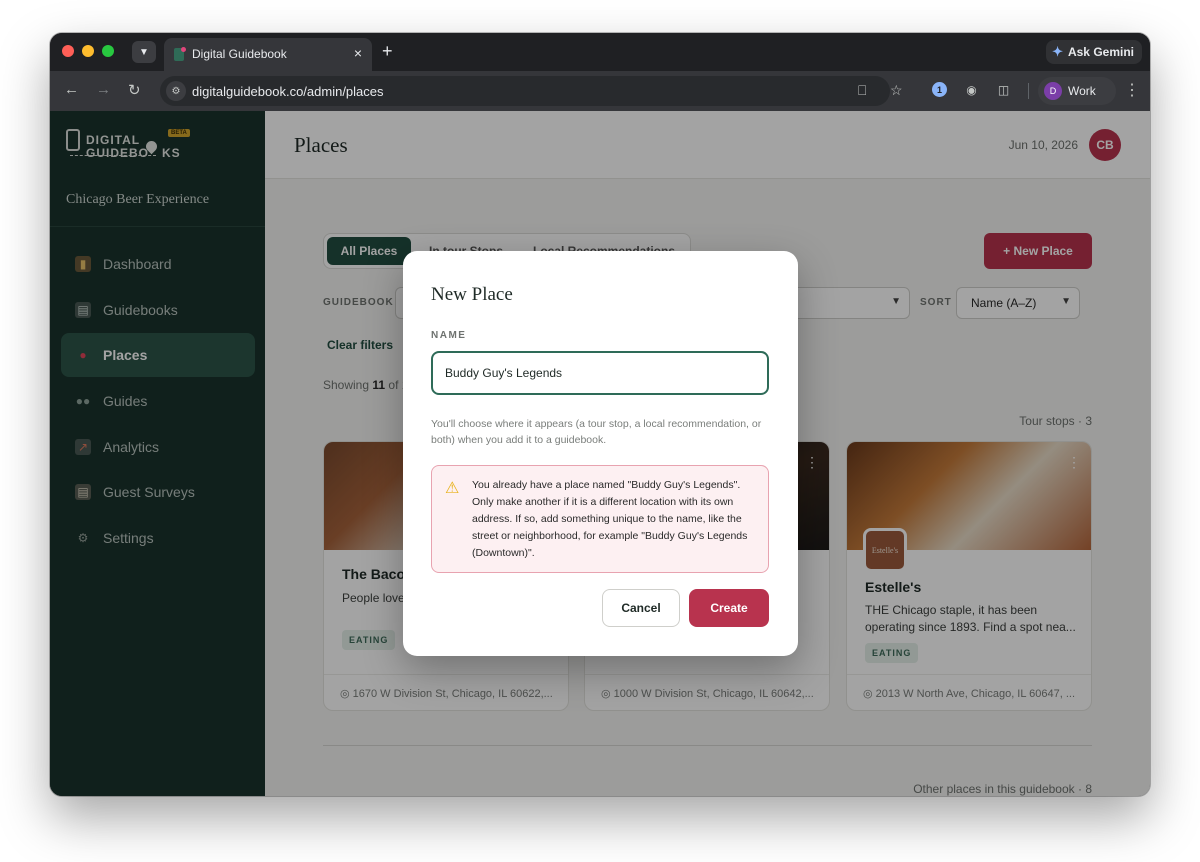  What do you see at coordinates (358, 53) in the screenshot?
I see `tab-close-icon: ×` at bounding box center [358, 53].